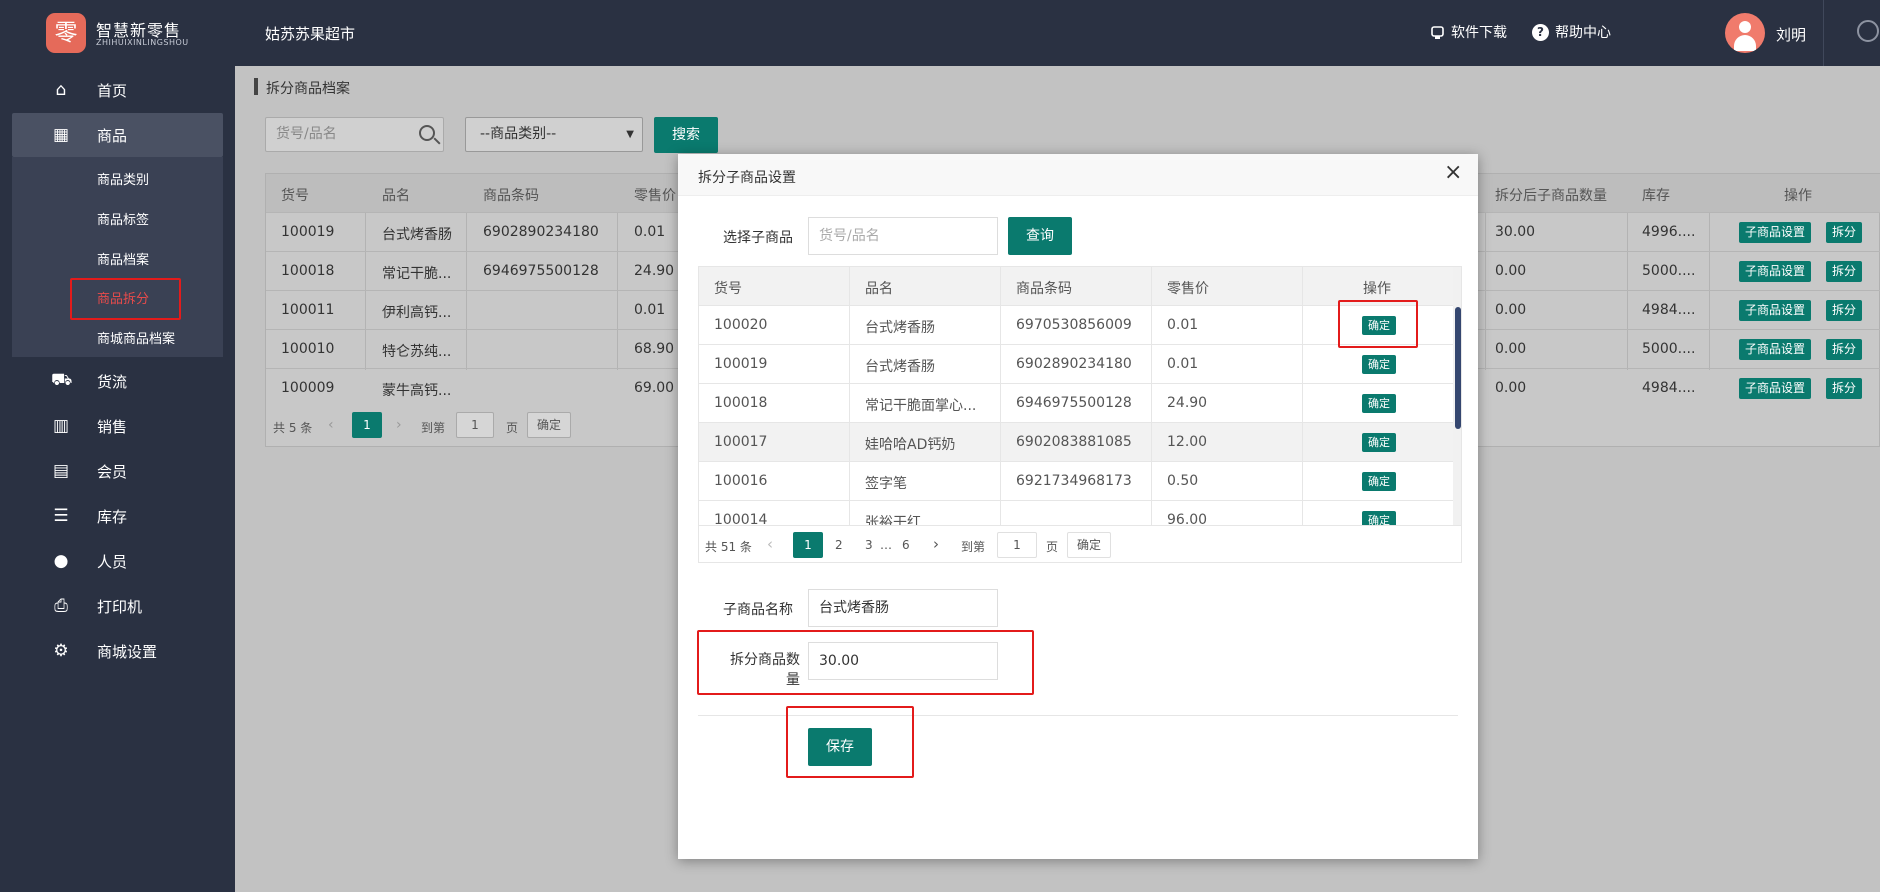 The image size is (1880, 892). I want to click on vertical-scrollbar, so click(1457, 396).